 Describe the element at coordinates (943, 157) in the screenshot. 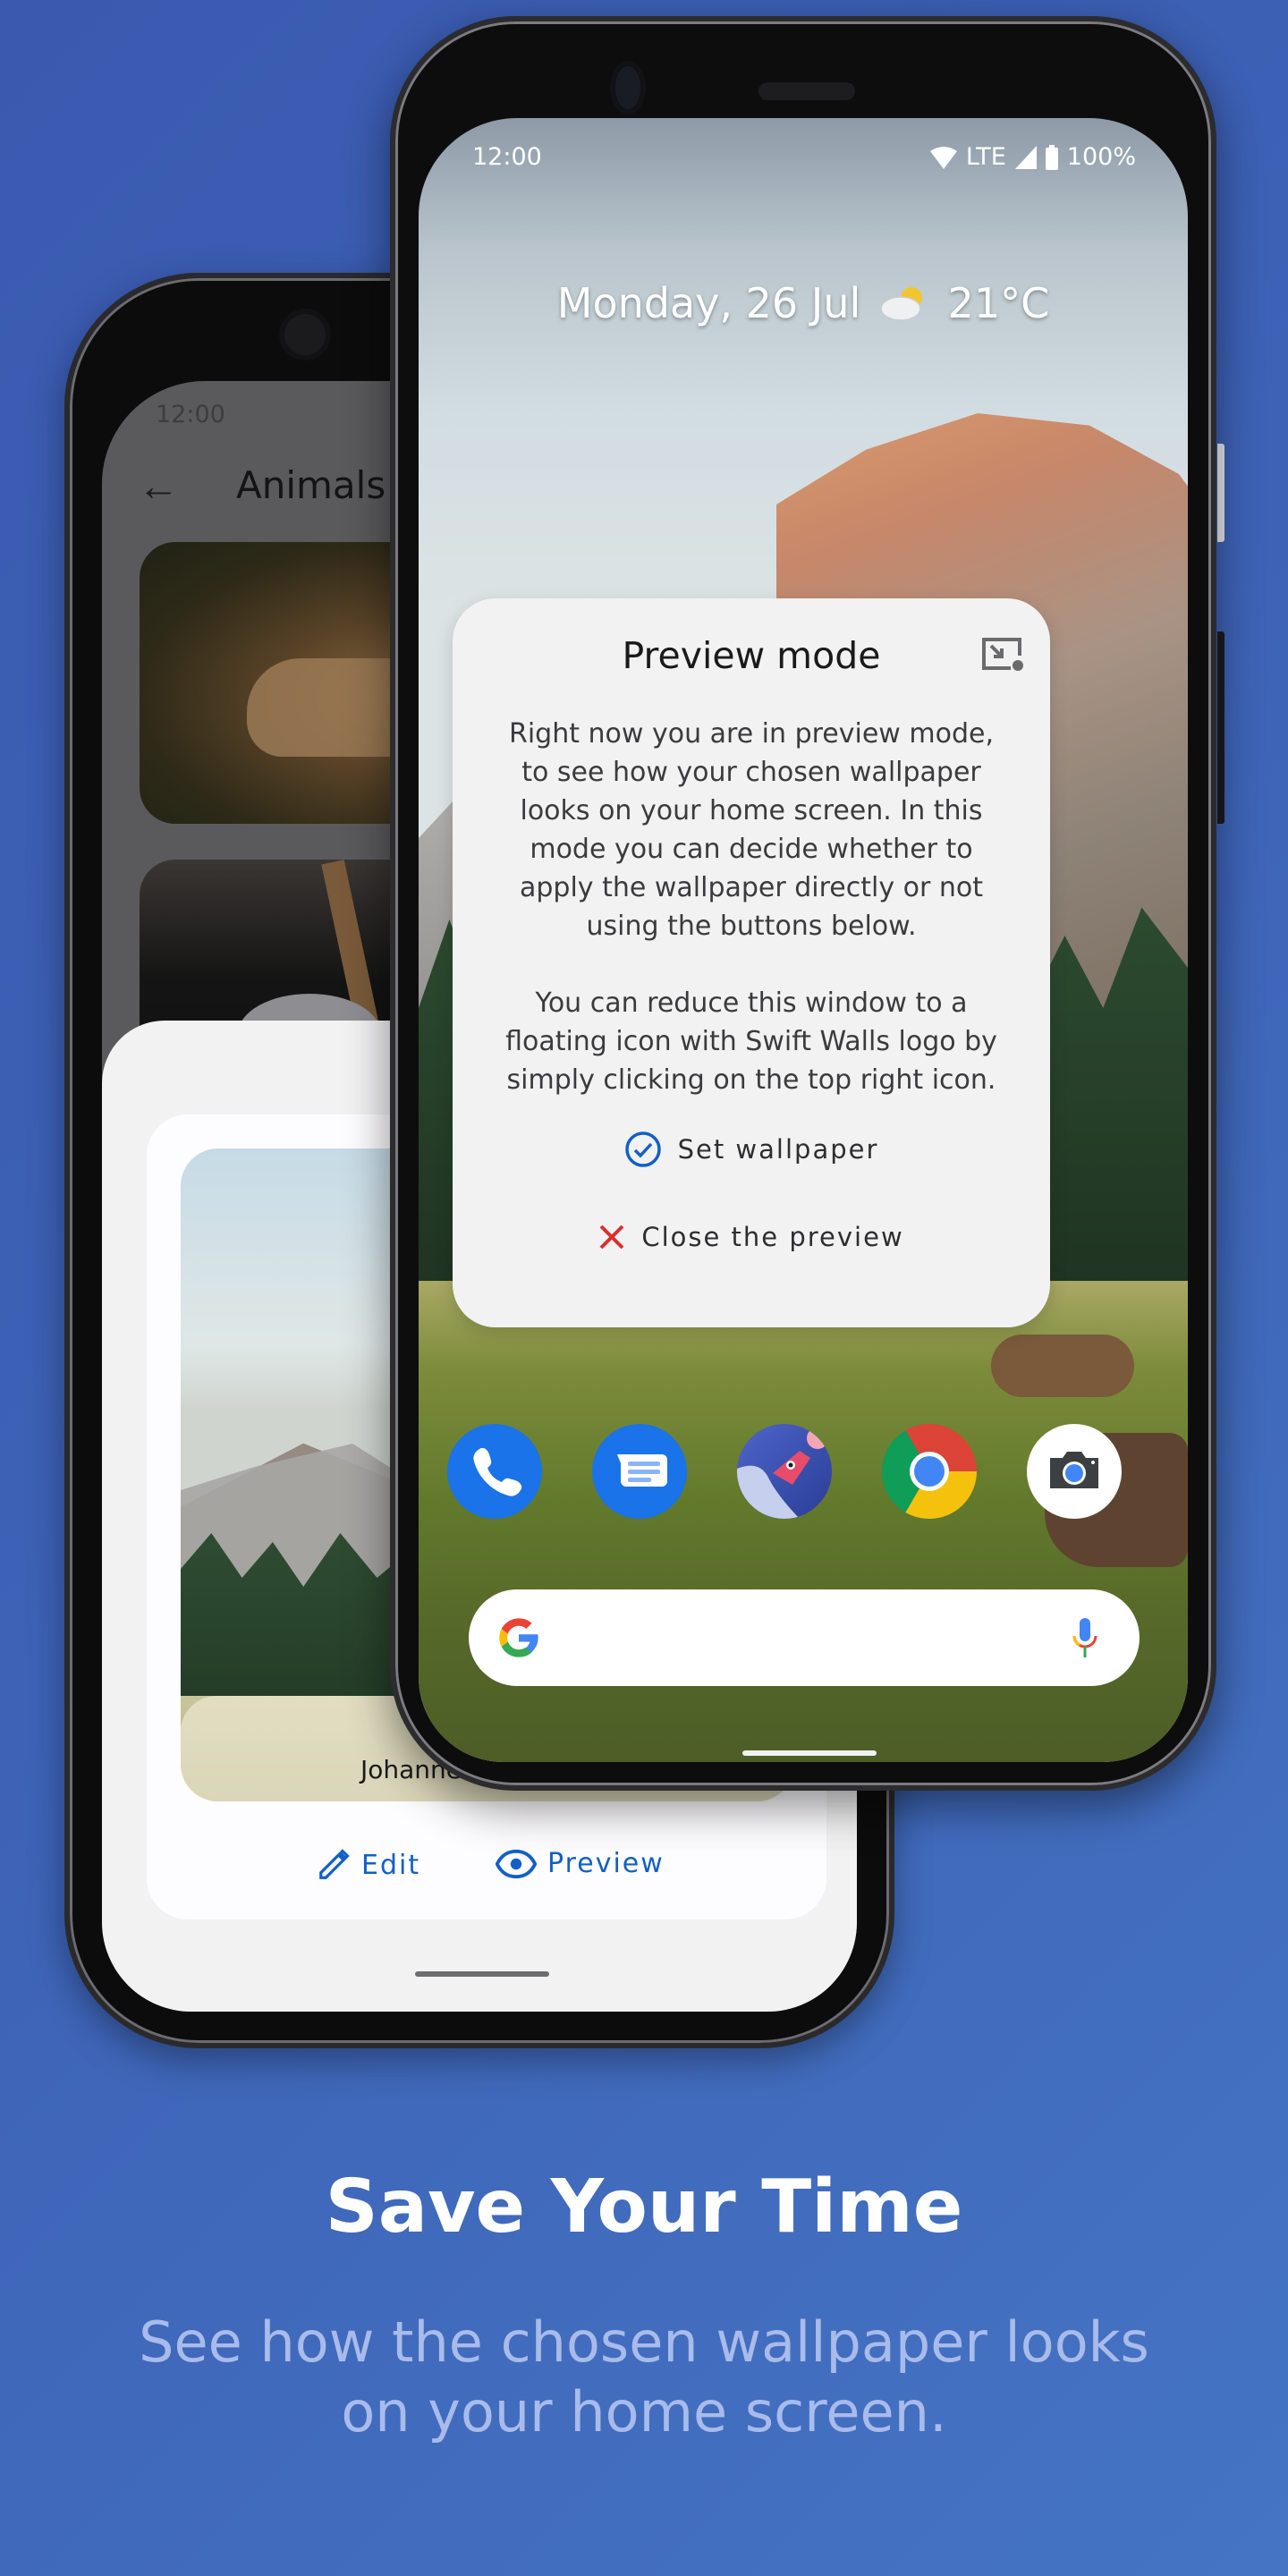

I see `wifi-icon` at that location.